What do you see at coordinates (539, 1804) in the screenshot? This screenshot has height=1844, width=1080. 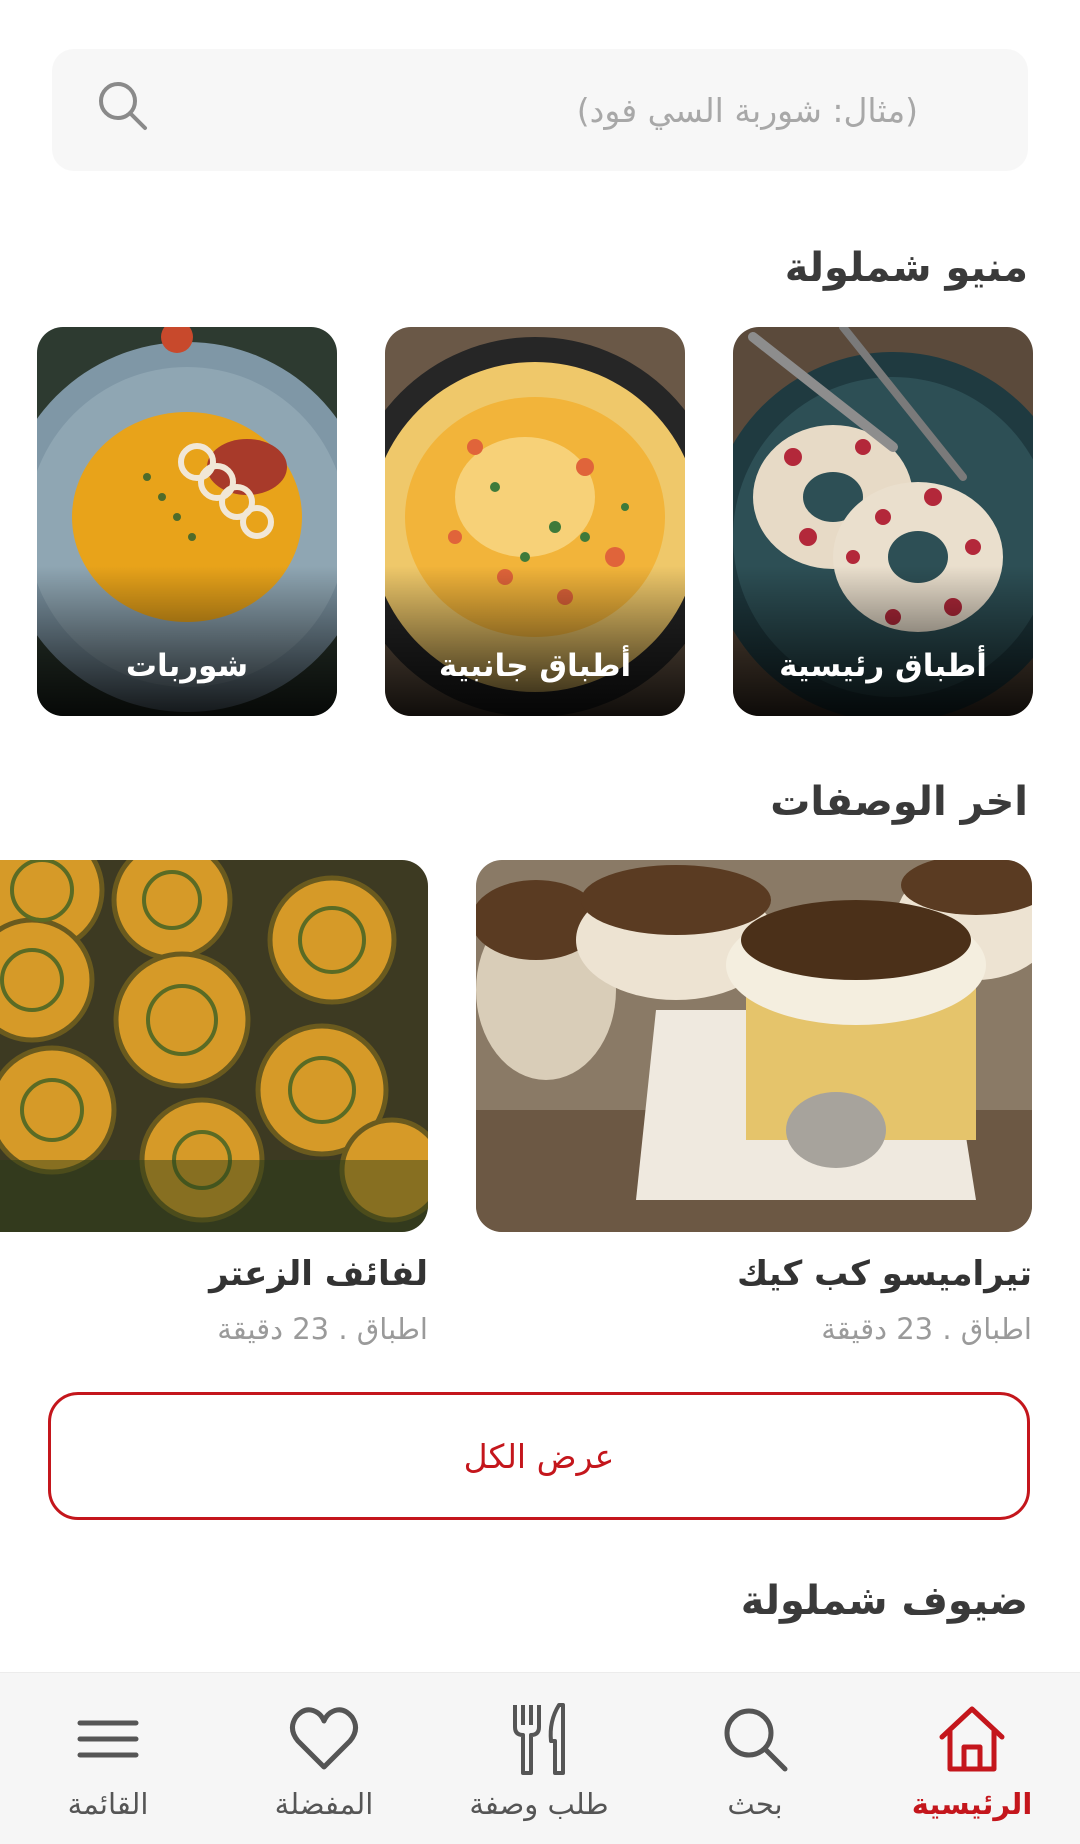 I see `nav-label: طلب وصفة` at bounding box center [539, 1804].